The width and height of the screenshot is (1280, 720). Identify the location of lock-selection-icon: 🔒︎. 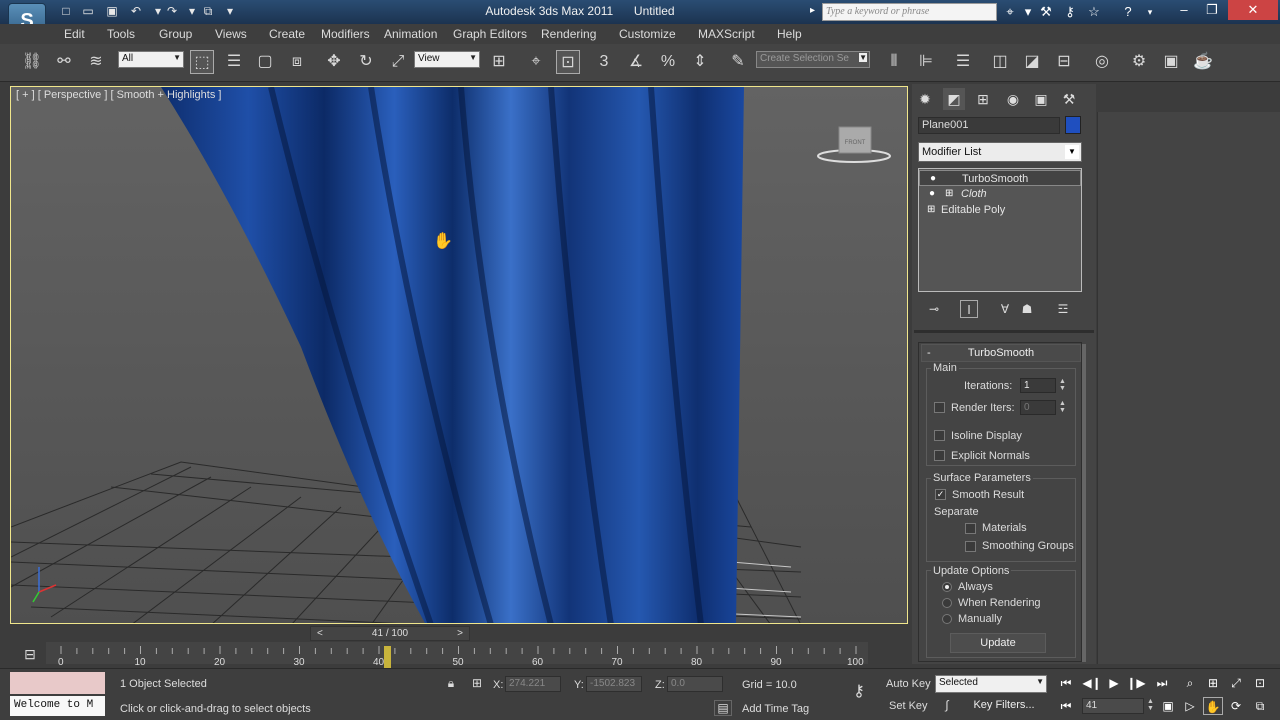
(451, 683).